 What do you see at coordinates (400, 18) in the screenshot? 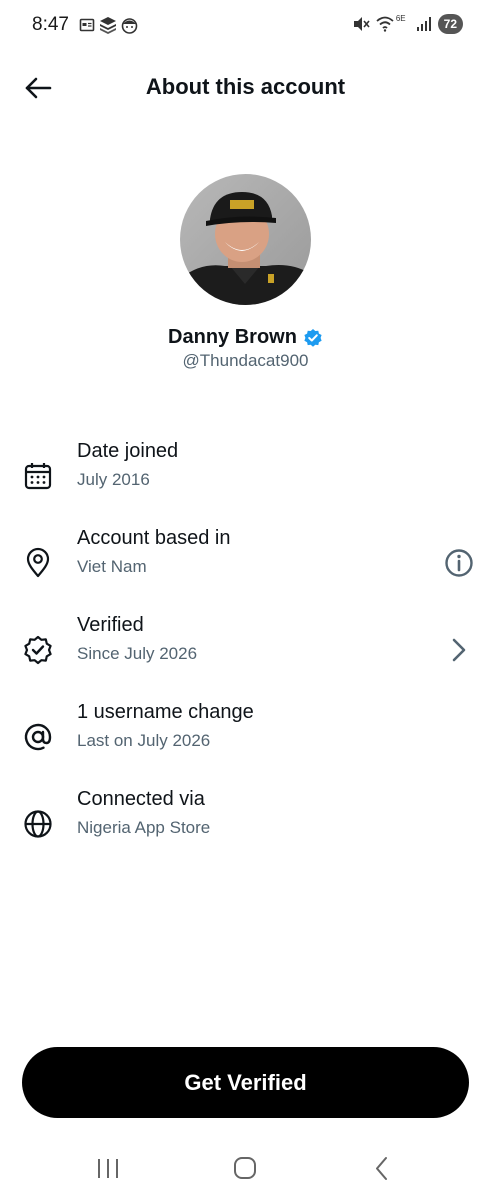
I see `network-label: 6E` at bounding box center [400, 18].